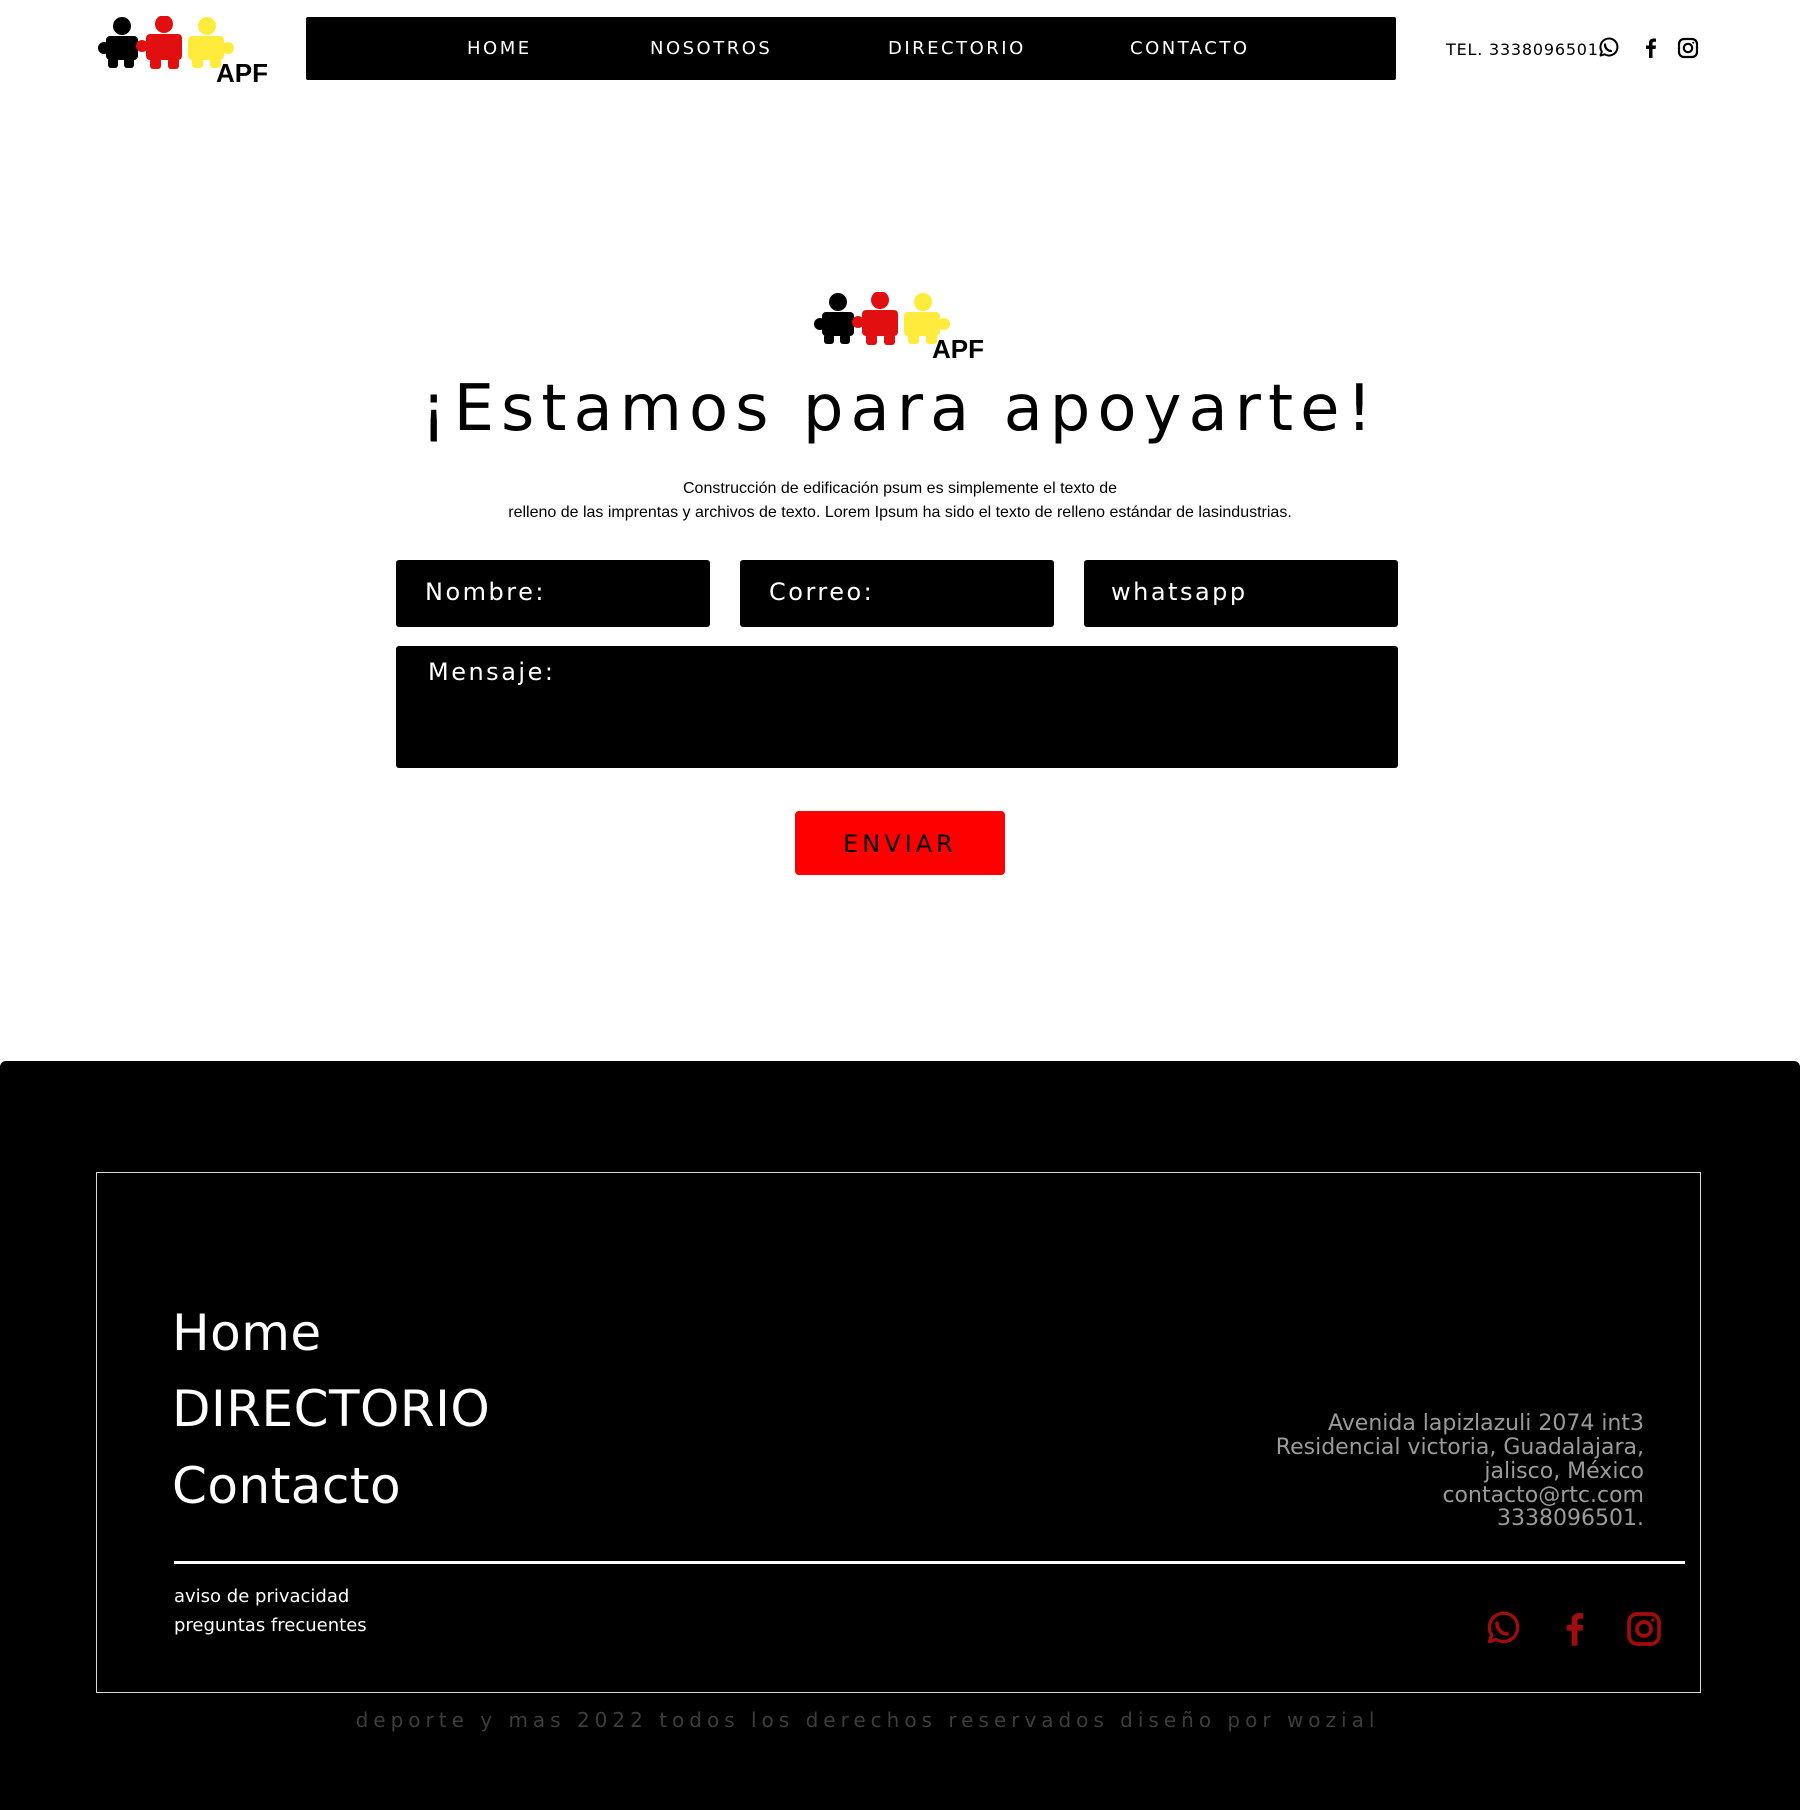  What do you see at coordinates (261, 1596) in the screenshot?
I see `privacy-link: aviso de privacidad` at bounding box center [261, 1596].